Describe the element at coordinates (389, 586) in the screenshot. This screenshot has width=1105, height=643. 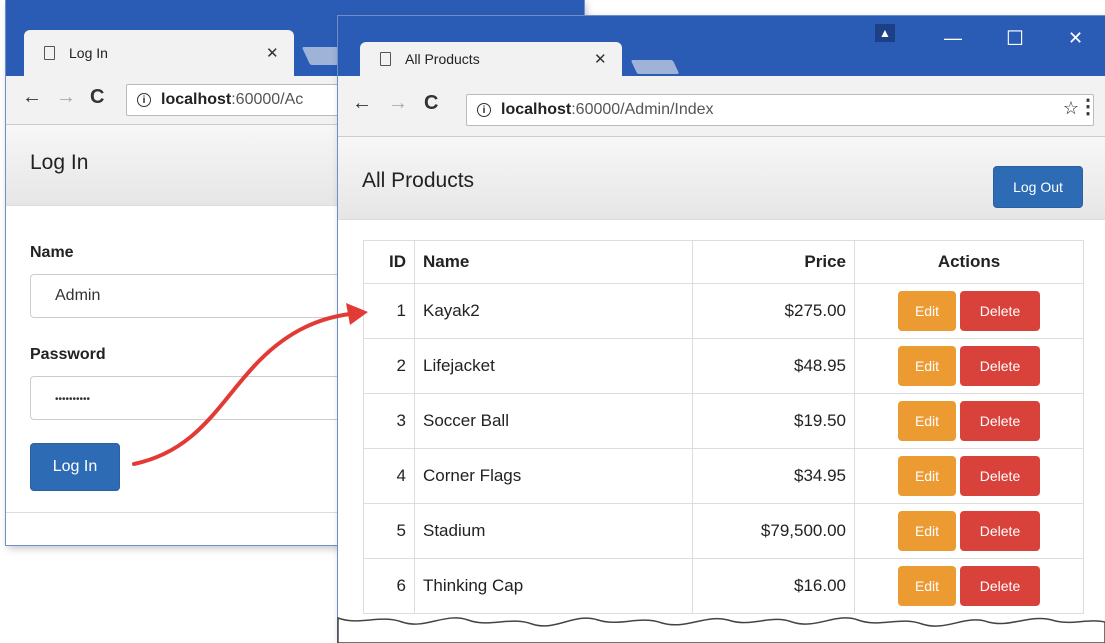
I see `product-id: 6` at that location.